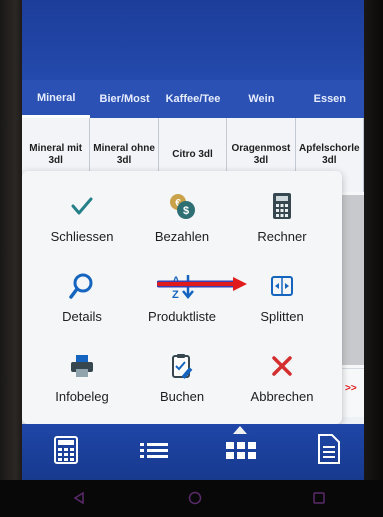  I want to click on menu-item-produktliste: A Z Produktliste, so click(182, 297).